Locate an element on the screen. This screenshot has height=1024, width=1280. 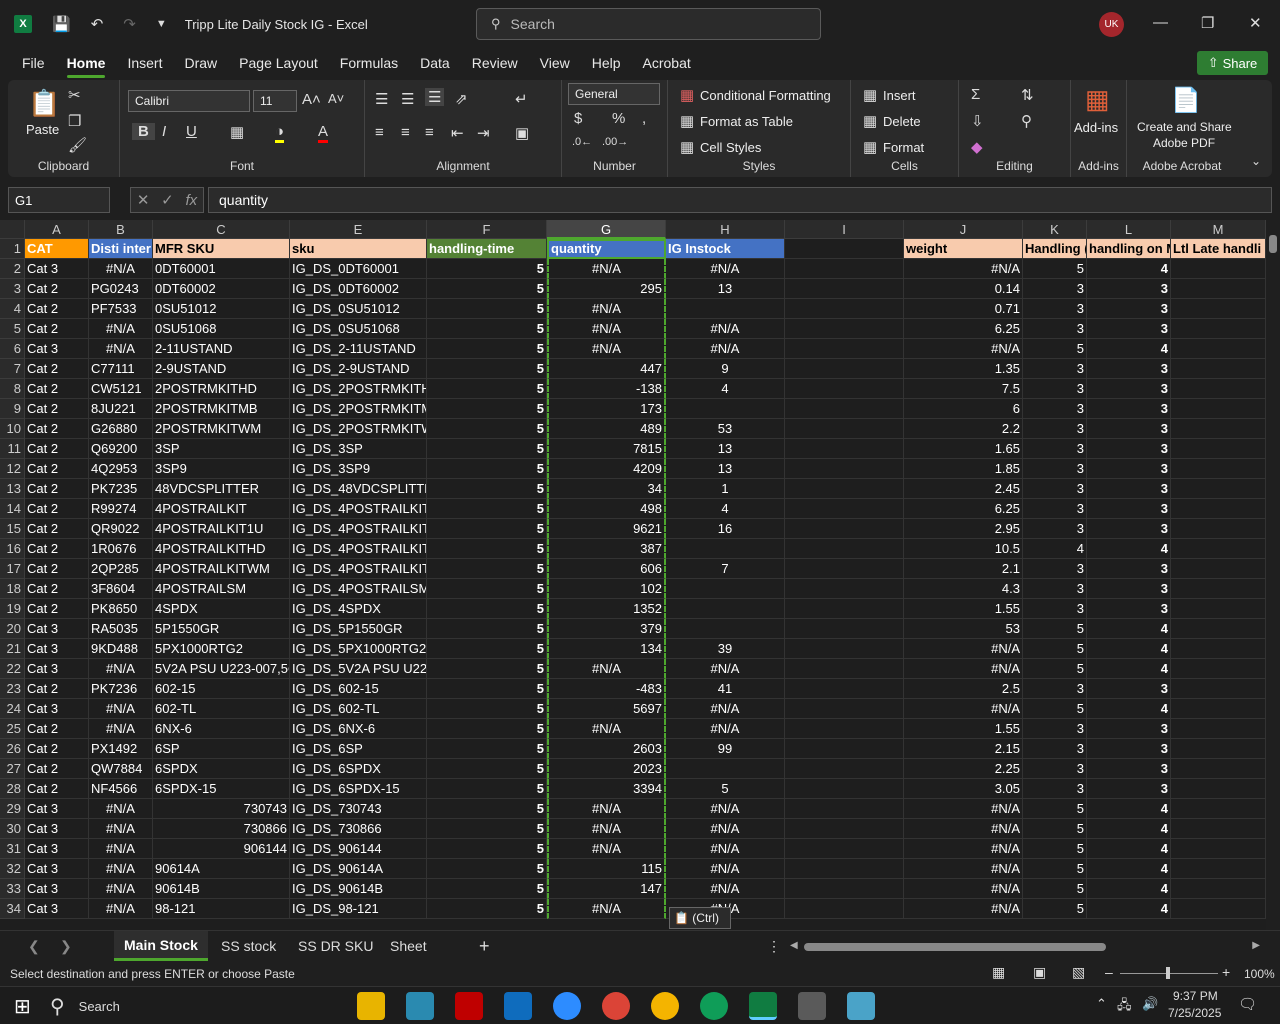
sheet-tab-main-stock: Main Stock is located at coordinates (161, 946).